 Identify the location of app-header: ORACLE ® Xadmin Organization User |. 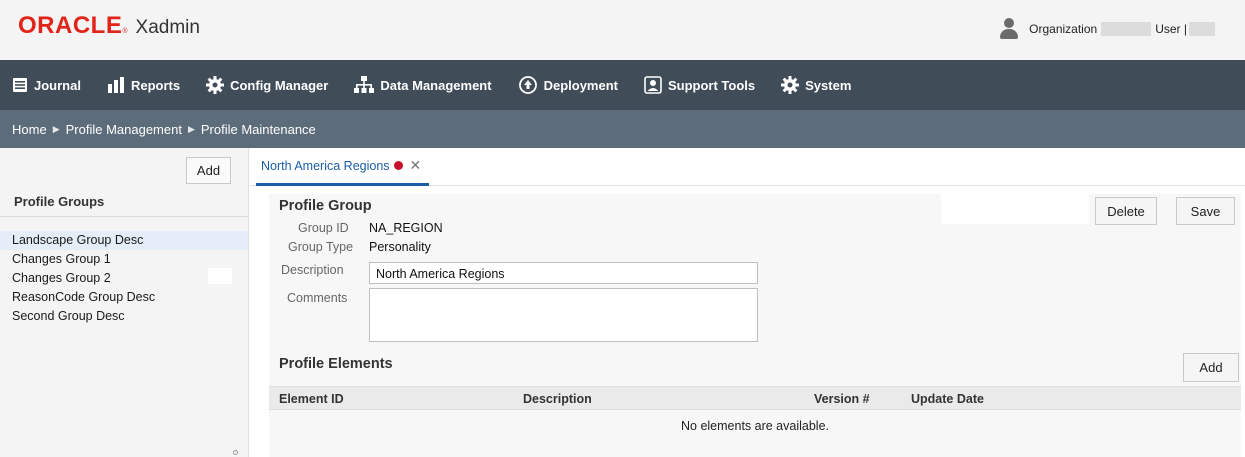
(622, 30).